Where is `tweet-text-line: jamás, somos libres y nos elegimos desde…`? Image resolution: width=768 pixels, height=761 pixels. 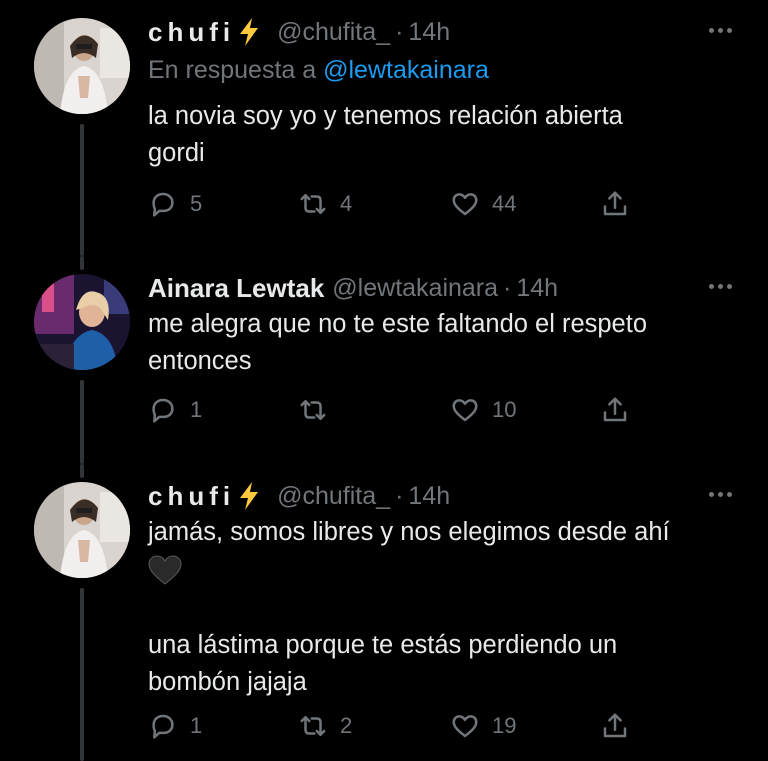
tweet-text-line: jamás, somos libres y nos elegimos desde… is located at coordinates (409, 532).